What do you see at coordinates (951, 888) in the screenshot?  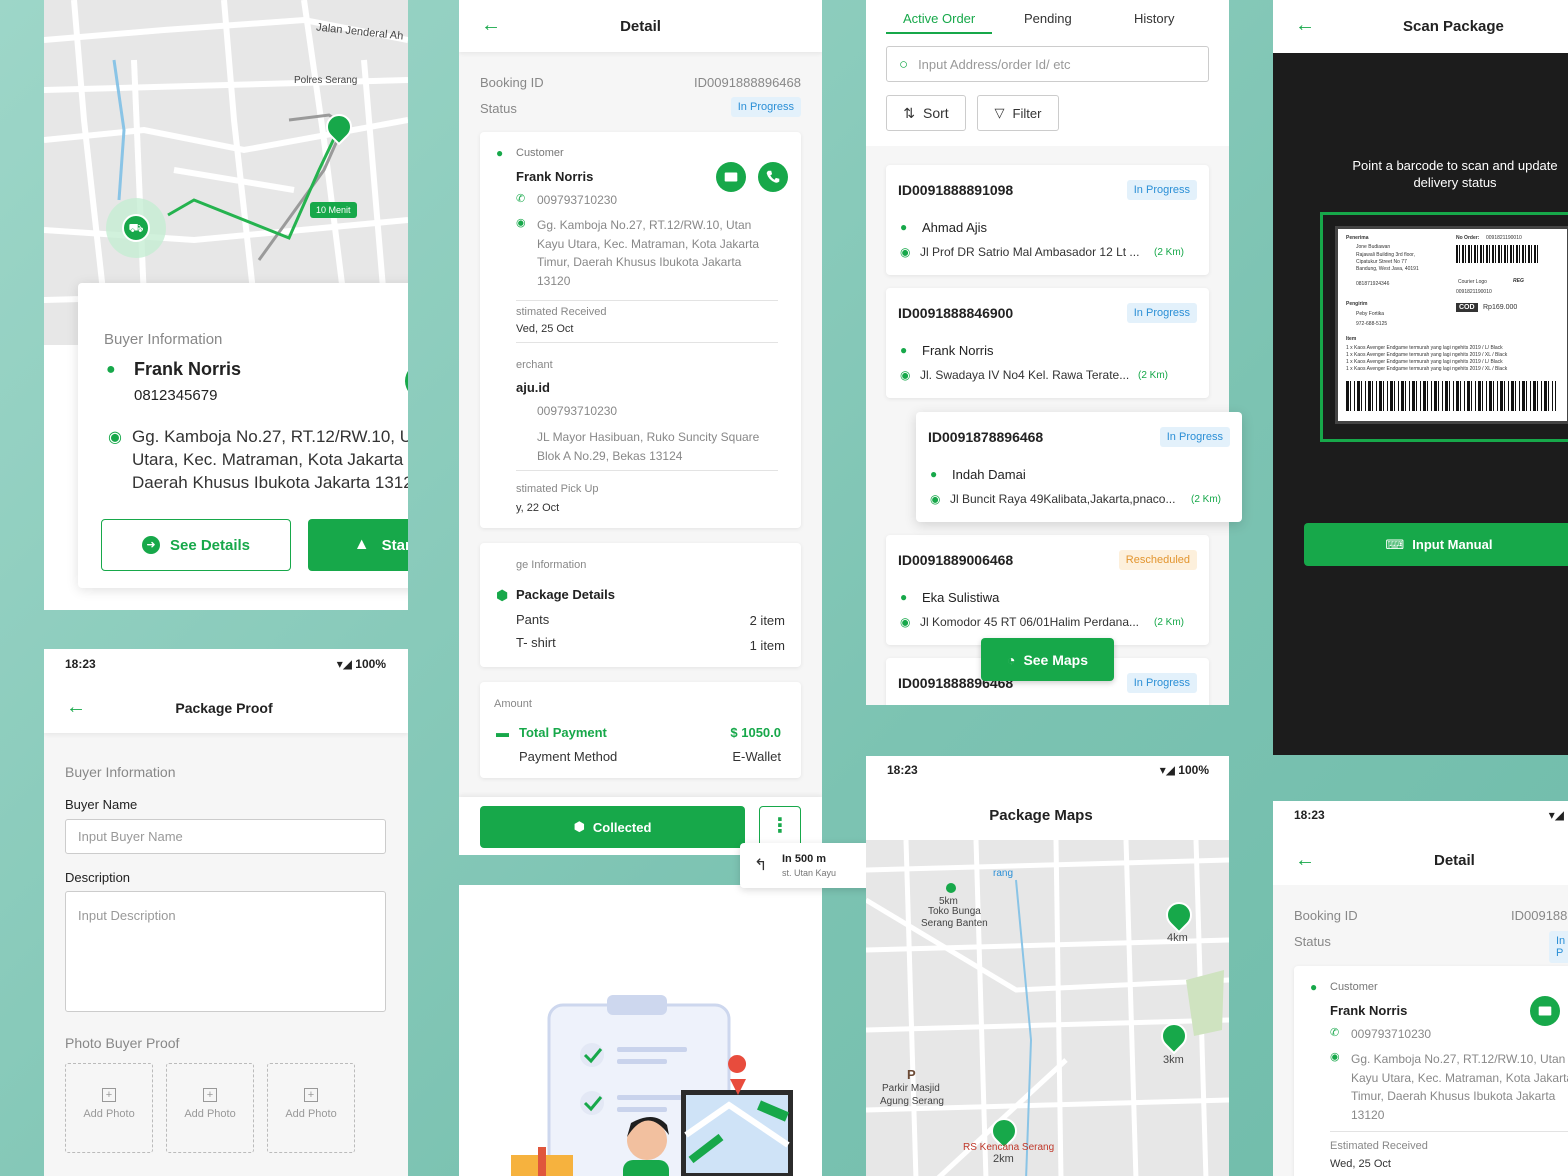 I see `map-pin-icon` at bounding box center [951, 888].